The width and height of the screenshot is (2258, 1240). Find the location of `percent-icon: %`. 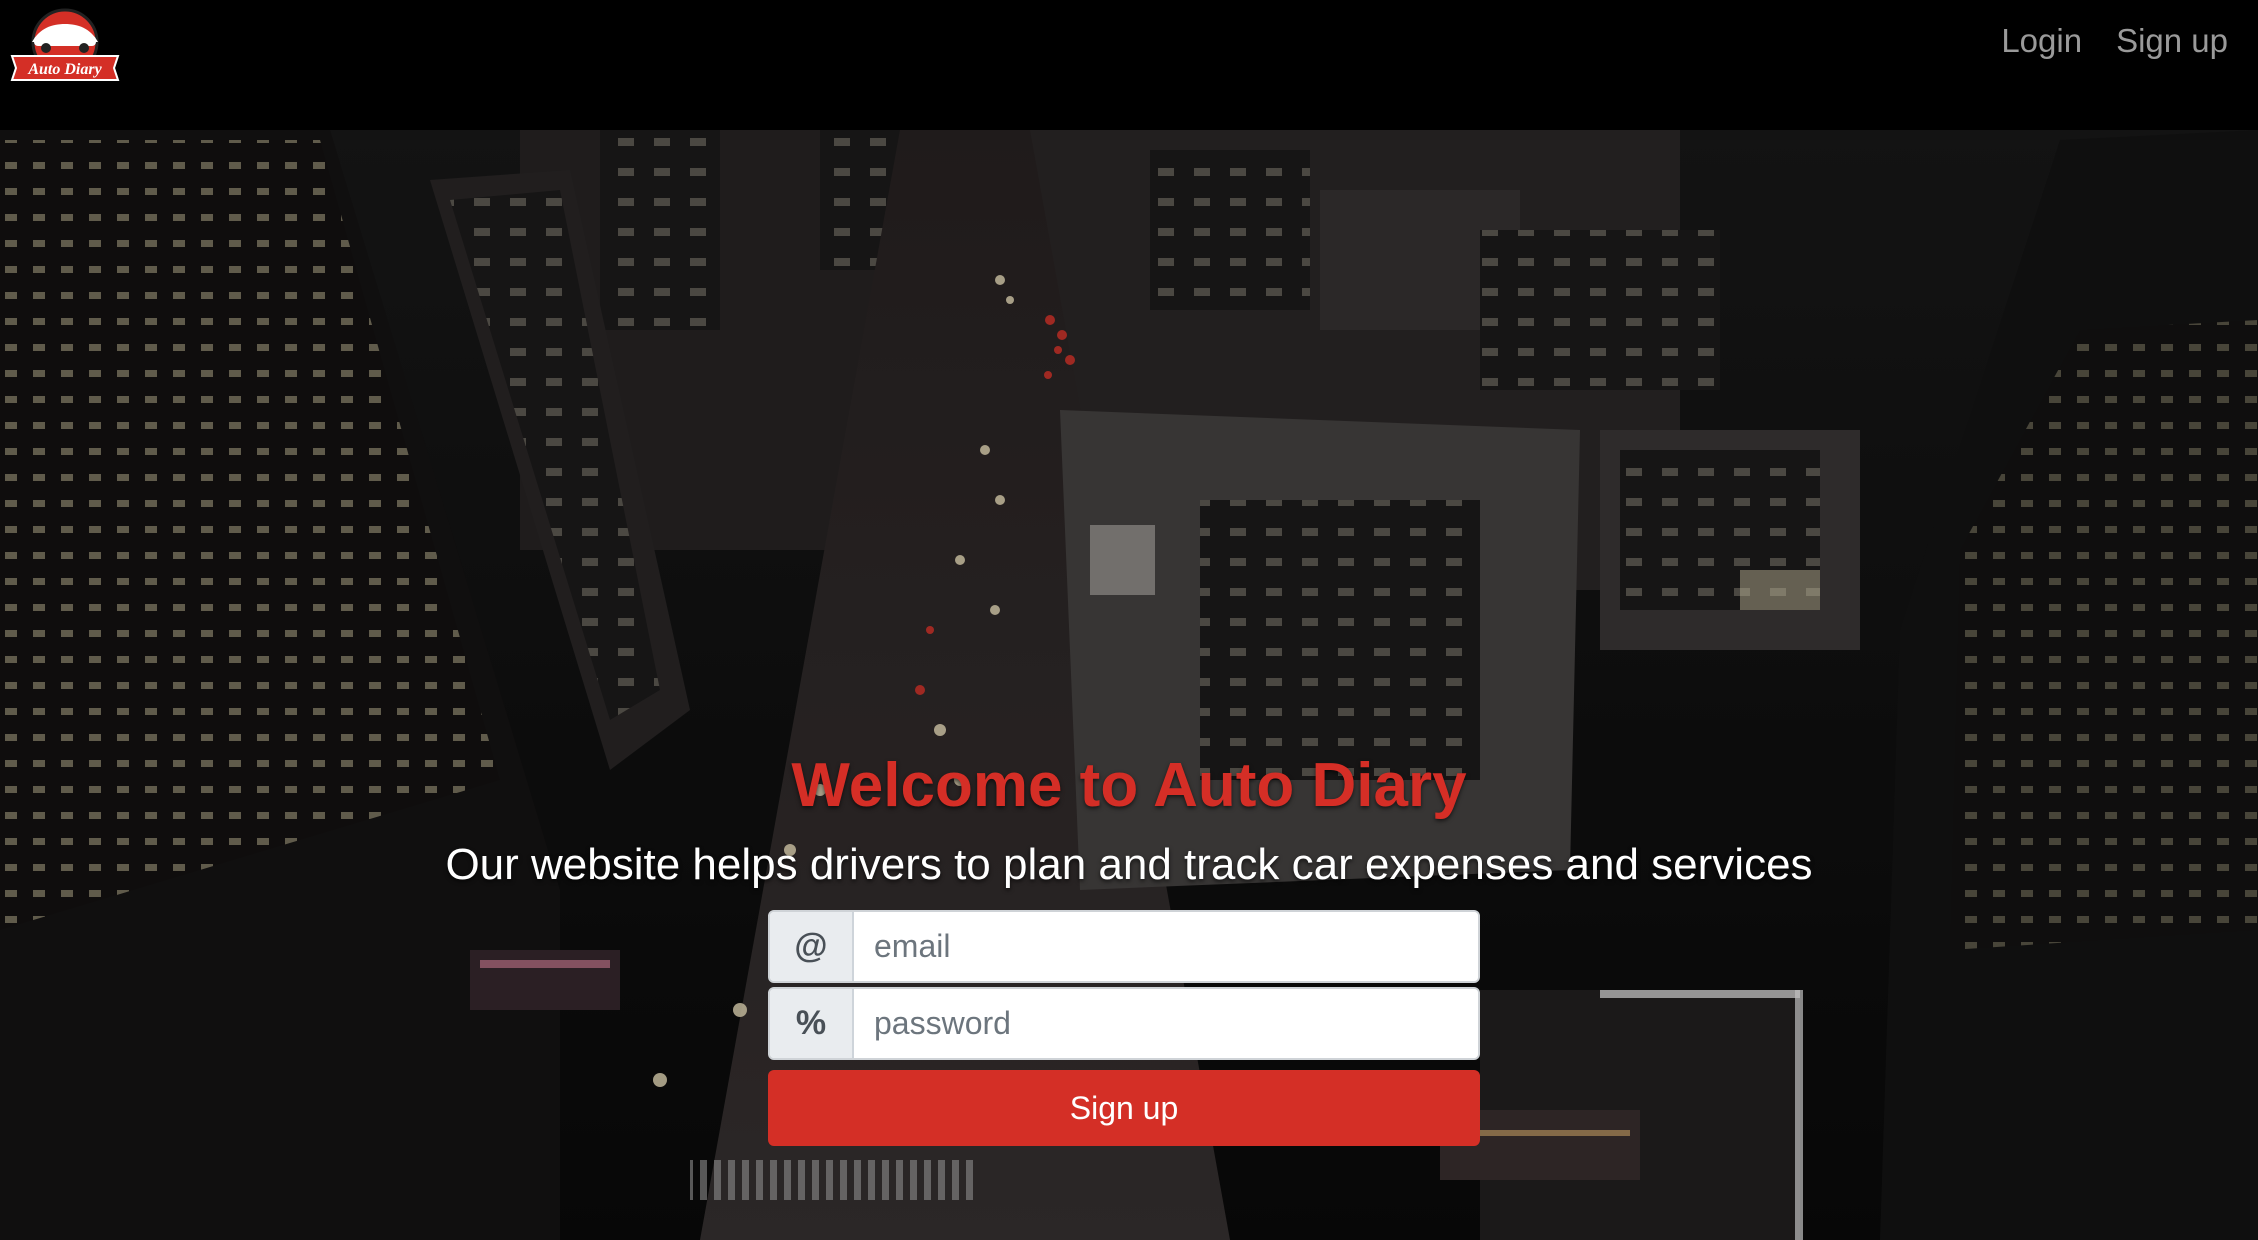

percent-icon: % is located at coordinates (812, 1023).